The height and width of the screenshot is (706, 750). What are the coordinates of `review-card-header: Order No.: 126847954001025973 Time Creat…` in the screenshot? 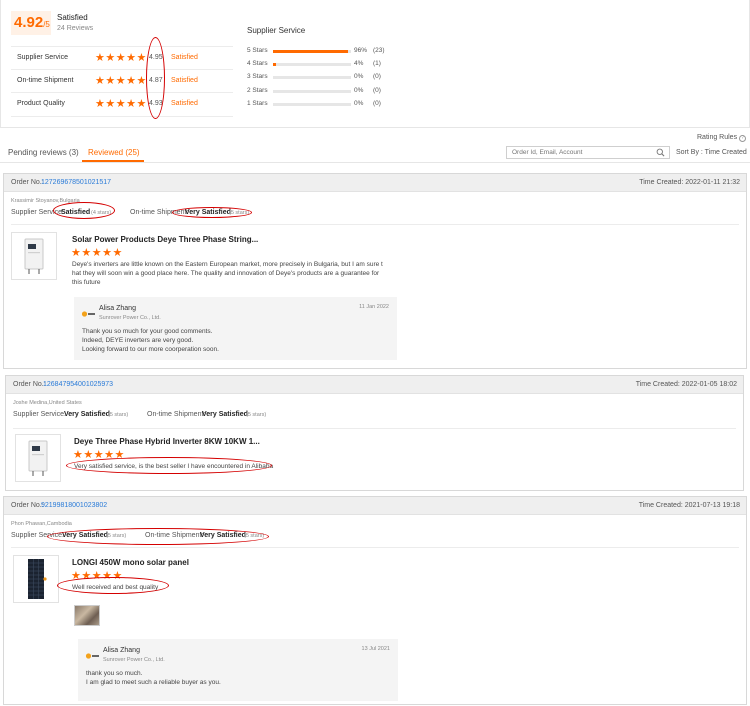 It's located at (374, 385).